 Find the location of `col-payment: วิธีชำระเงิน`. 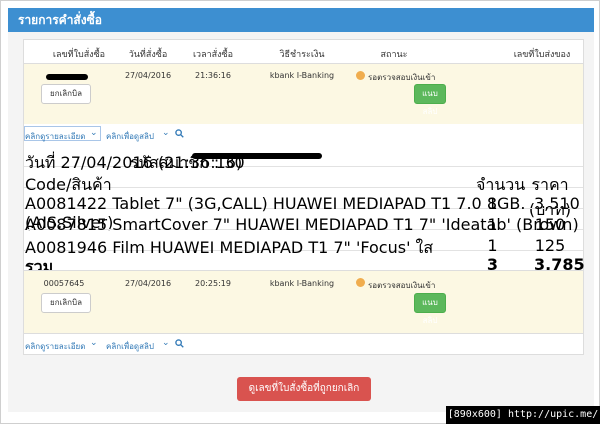

col-payment: วิธีชำระเงิน is located at coordinates (302, 55).